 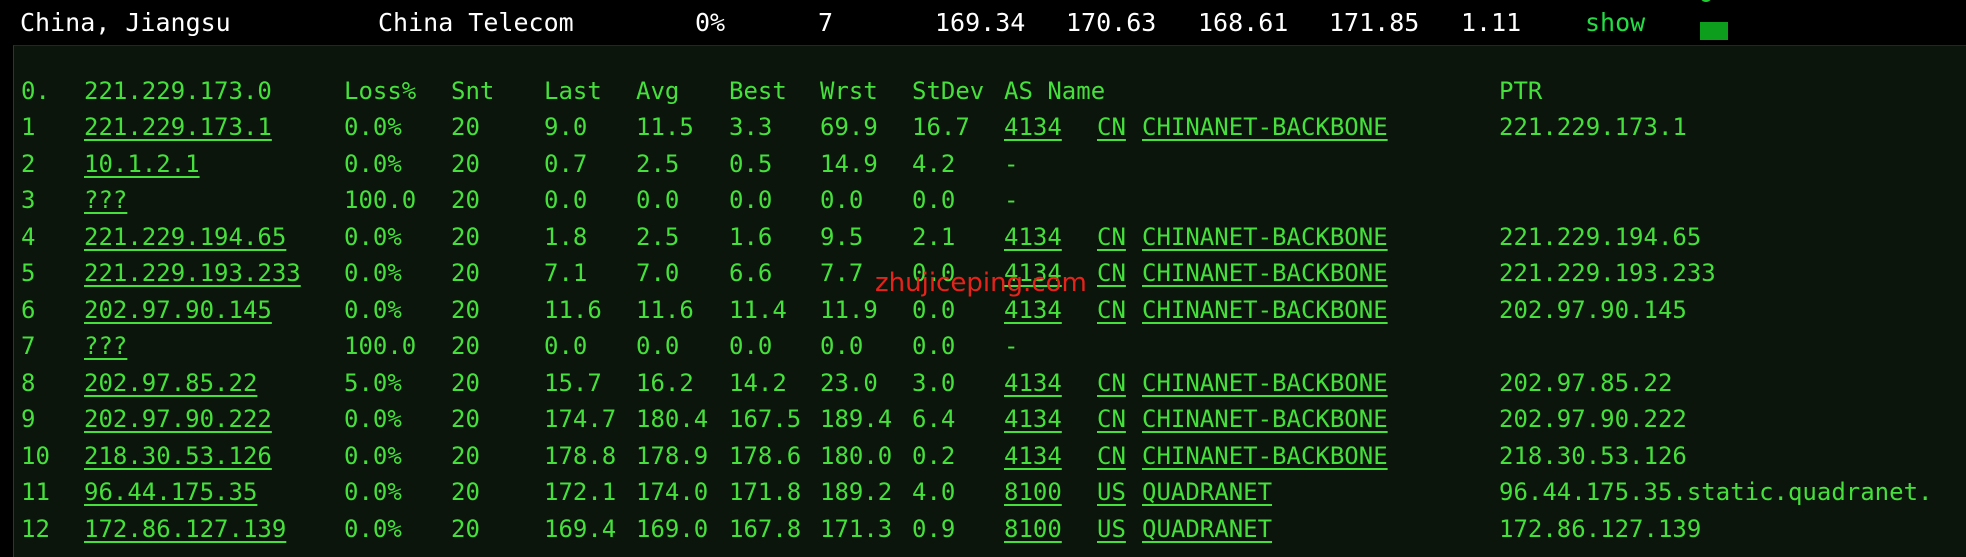 What do you see at coordinates (573, 382) in the screenshot?
I see `cell-last: 15.7` at bounding box center [573, 382].